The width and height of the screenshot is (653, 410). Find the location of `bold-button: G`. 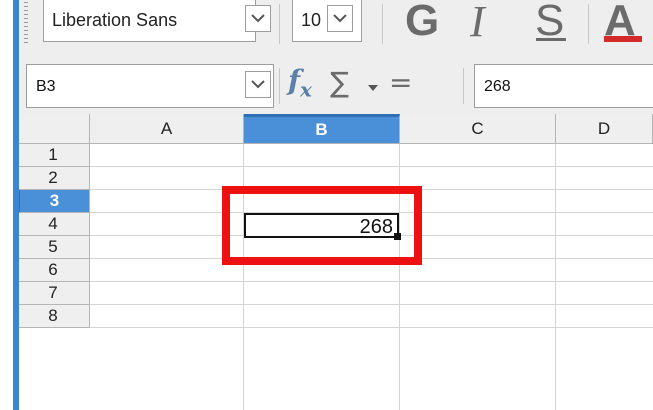

bold-button: G is located at coordinates (422, 23).